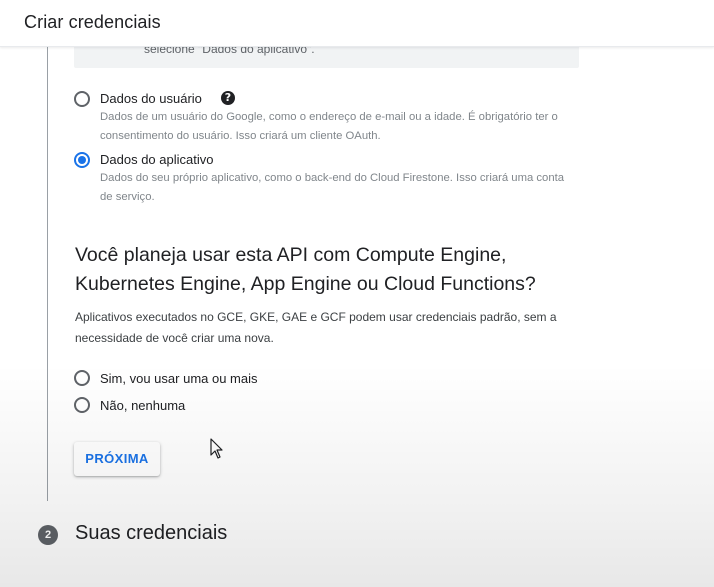 The image size is (714, 587). Describe the element at coordinates (48, 535) in the screenshot. I see `step-2-number-badge: 2` at that location.